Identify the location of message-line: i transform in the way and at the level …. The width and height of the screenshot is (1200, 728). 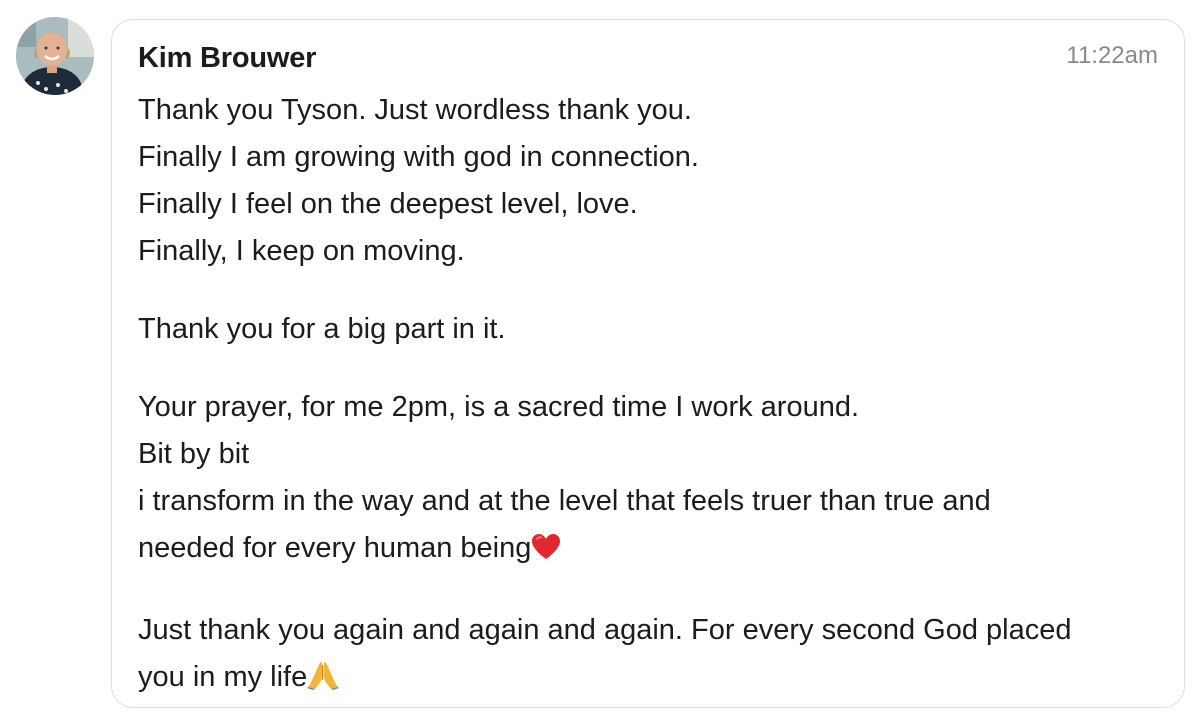
(564, 501).